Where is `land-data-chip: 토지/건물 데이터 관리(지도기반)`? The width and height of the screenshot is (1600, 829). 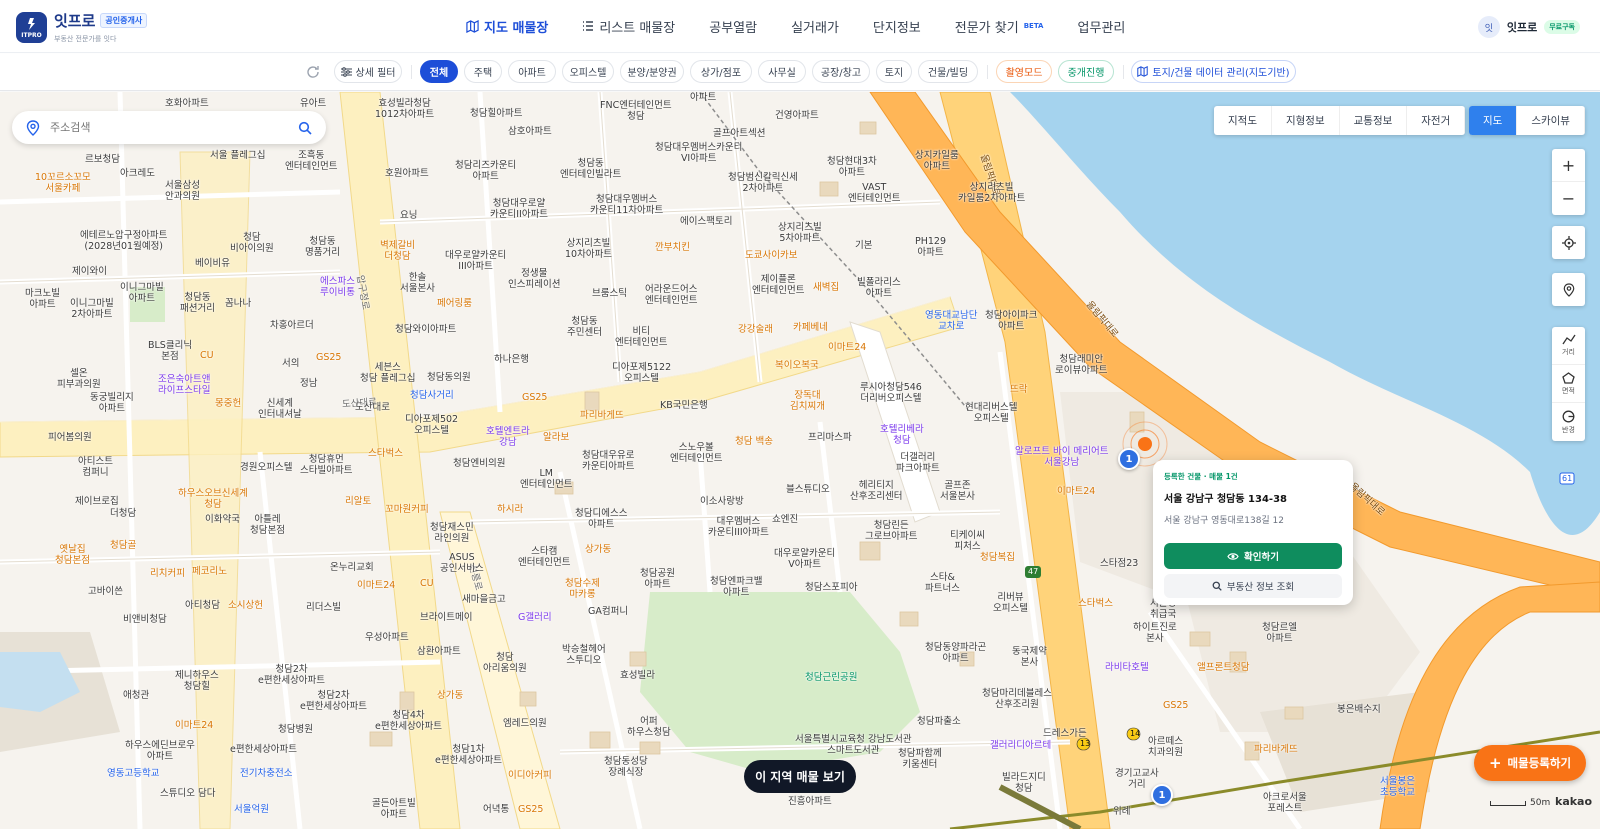 land-data-chip: 토지/건물 데이터 관리(지도기반) is located at coordinates (1213, 71).